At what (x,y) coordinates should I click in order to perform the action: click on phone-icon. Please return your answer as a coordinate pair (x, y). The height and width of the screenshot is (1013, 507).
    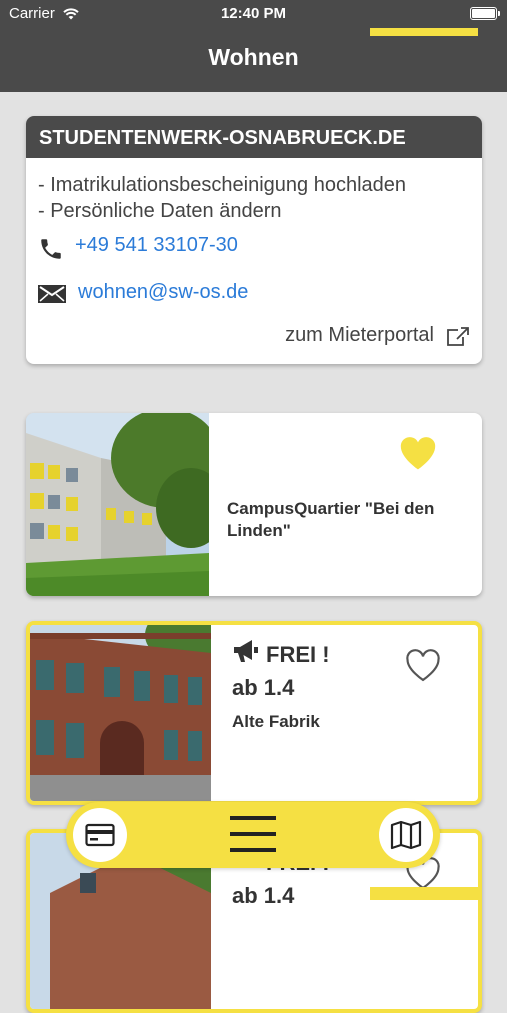
    Looking at the image, I should click on (51, 249).